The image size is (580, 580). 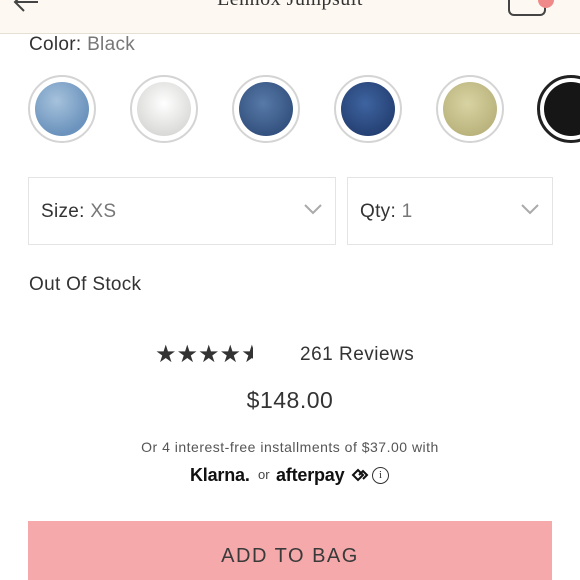 I want to click on size-label: Size:, so click(x=63, y=211).